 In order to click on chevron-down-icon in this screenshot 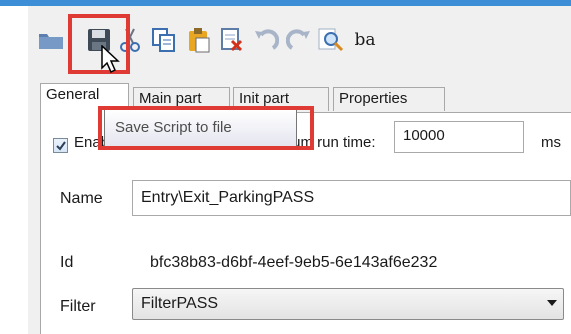, I will do `click(552, 303)`.